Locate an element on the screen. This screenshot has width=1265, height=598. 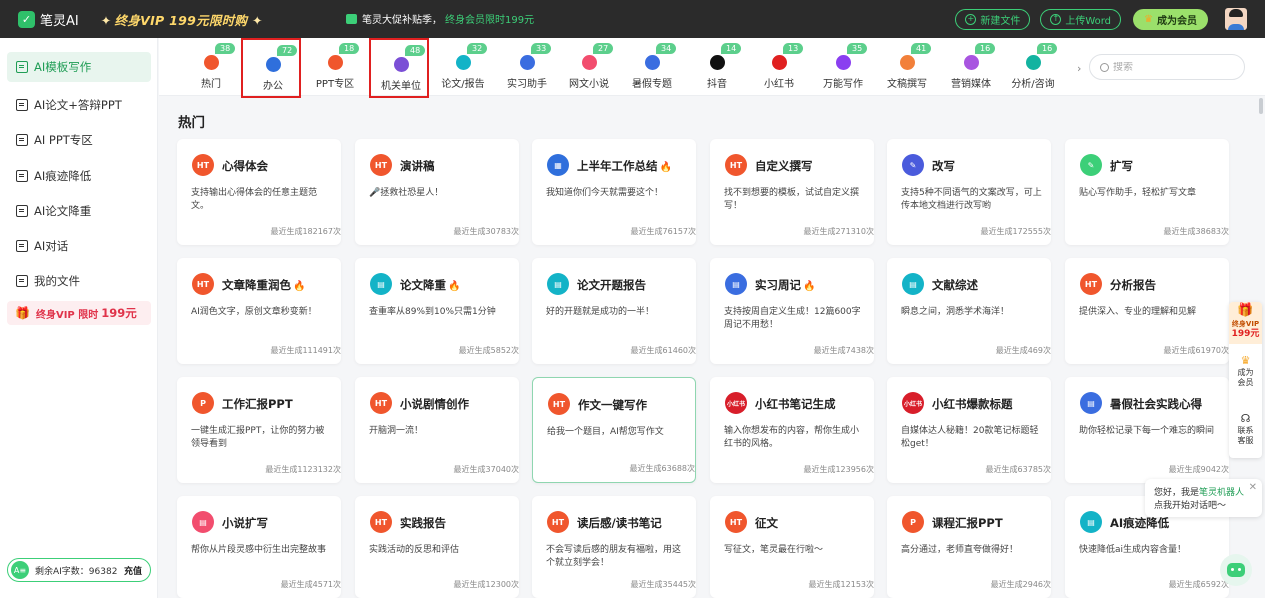
new-file-button: + 新建文件 is located at coordinates (993, 19).